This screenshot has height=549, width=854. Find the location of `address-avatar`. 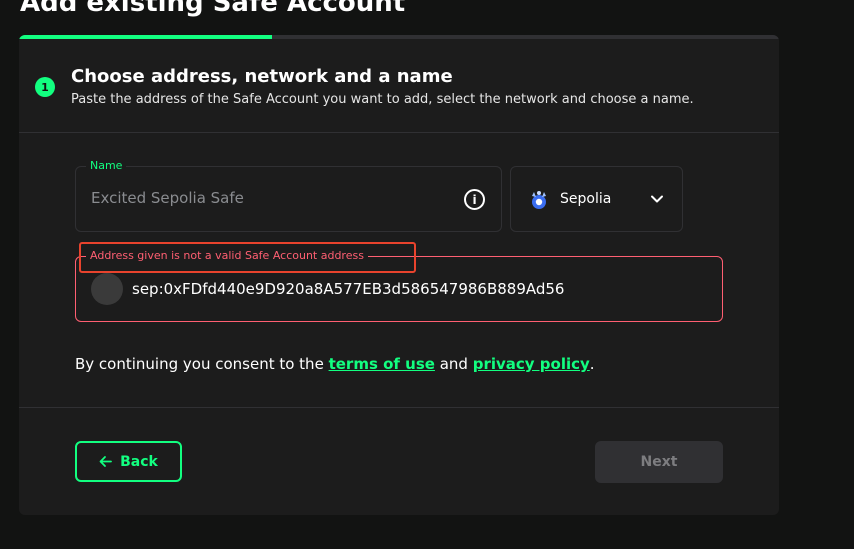

address-avatar is located at coordinates (107, 289).